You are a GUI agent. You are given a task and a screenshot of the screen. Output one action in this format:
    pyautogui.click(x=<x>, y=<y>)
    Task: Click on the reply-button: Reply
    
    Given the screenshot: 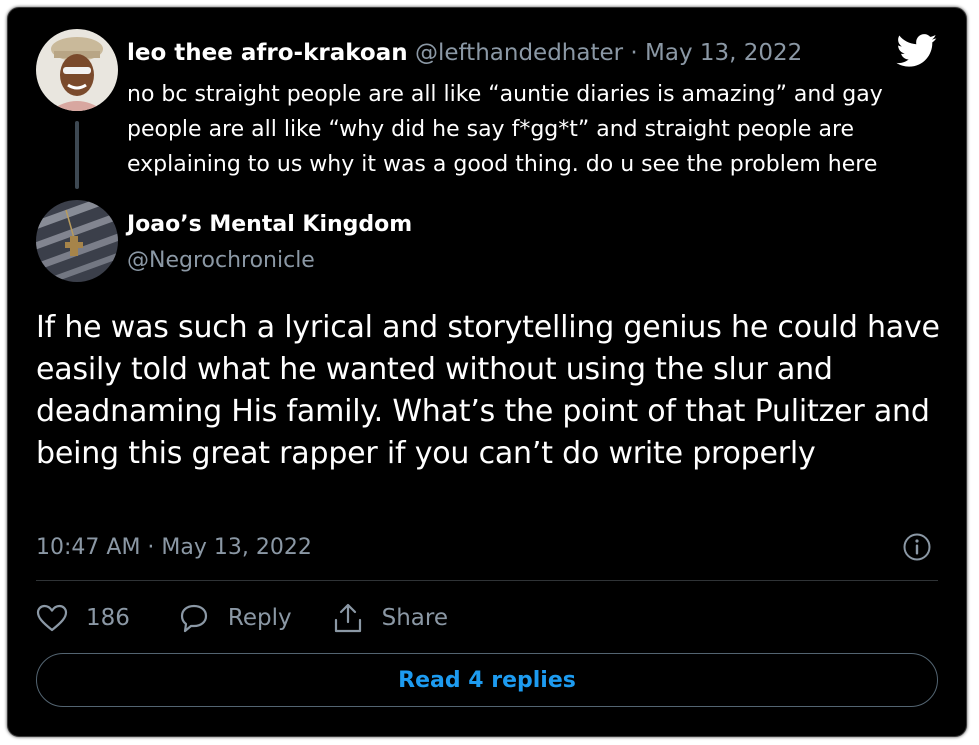 What is the action you would take?
    pyautogui.click(x=235, y=618)
    